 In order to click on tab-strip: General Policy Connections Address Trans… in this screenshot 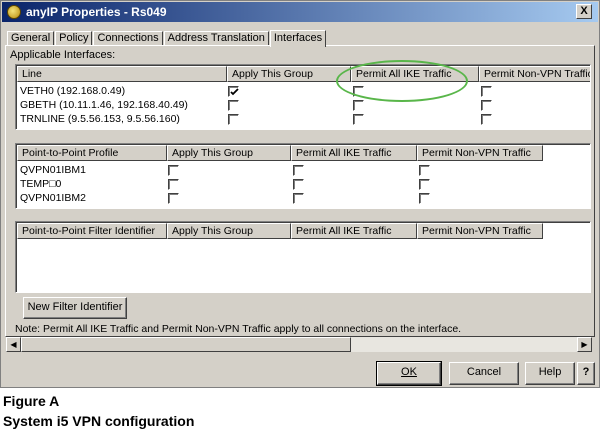, I will do `click(167, 38)`.